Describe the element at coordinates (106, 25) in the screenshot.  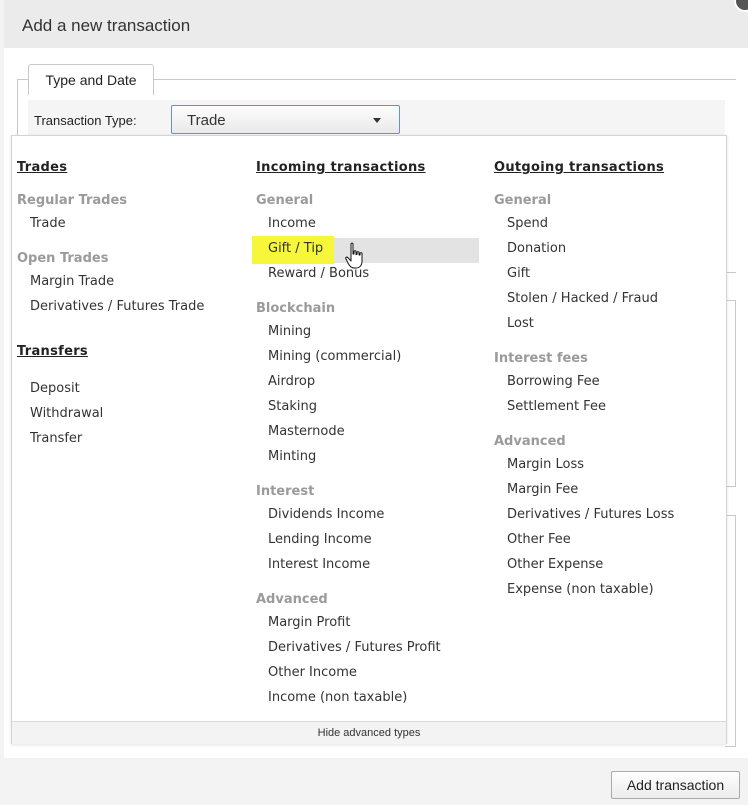
I see `dialog-title: Add a new transaction` at that location.